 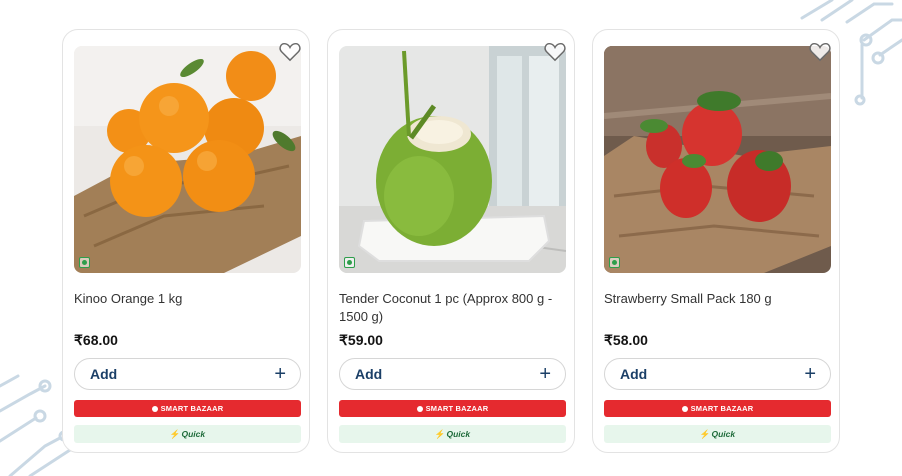 What do you see at coordinates (717, 299) in the screenshot?
I see `product-name: Strawberry Small Pack 180 g` at bounding box center [717, 299].